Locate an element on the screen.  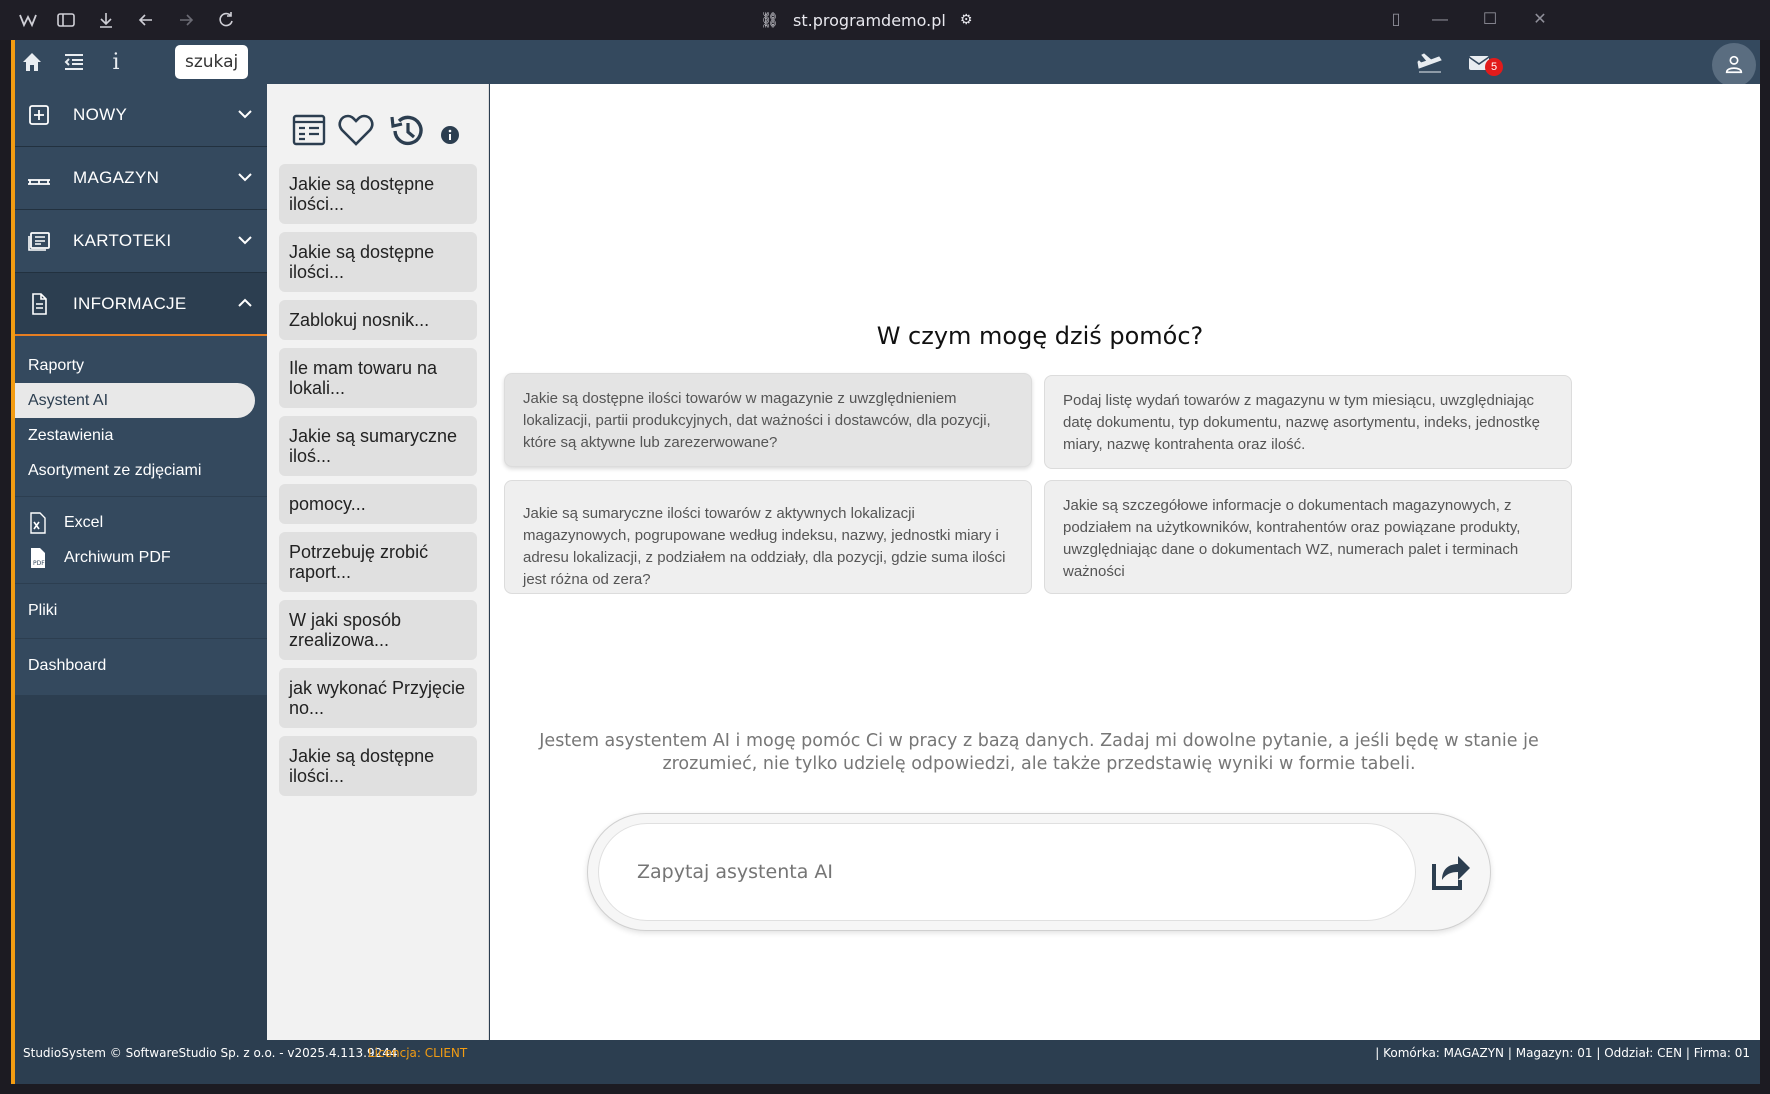
page-title: W czym mogę dziś pomóc? is located at coordinates (1040, 336).